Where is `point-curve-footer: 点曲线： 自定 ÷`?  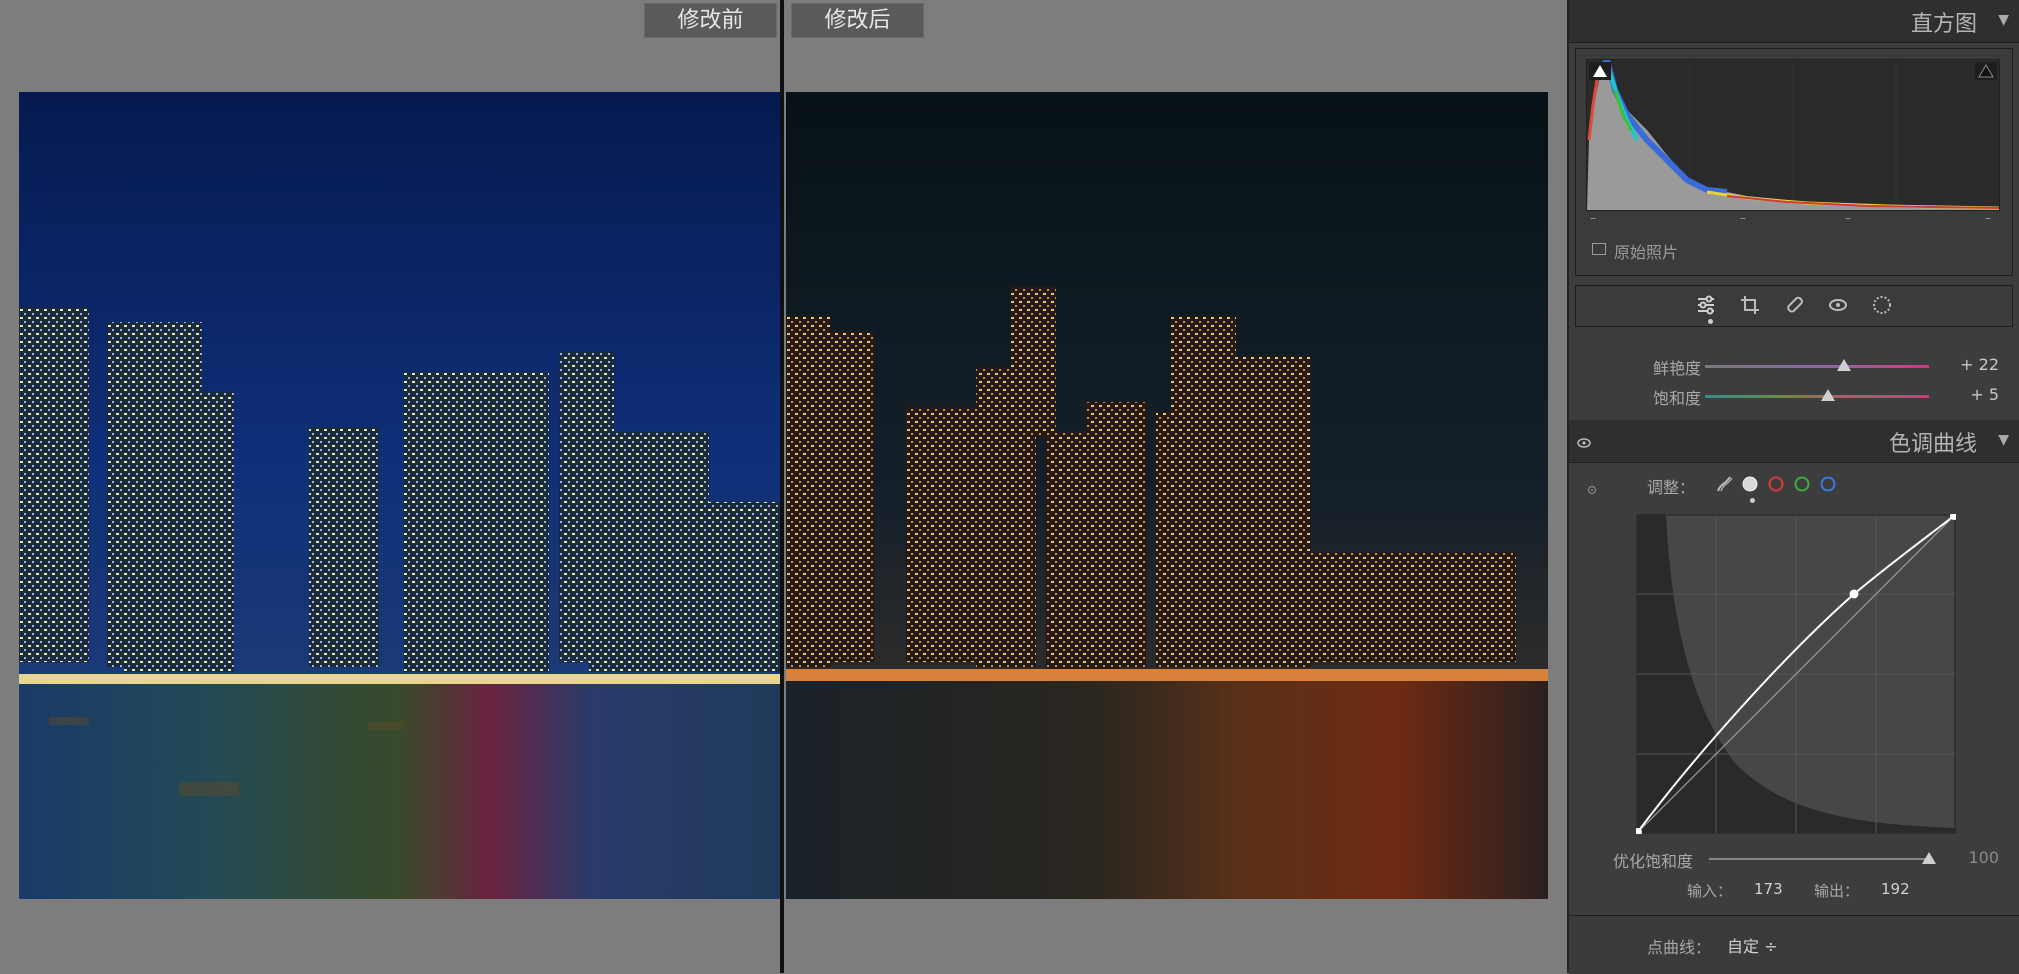
point-curve-footer: 点曲线： 自定 ÷ is located at coordinates (1794, 944).